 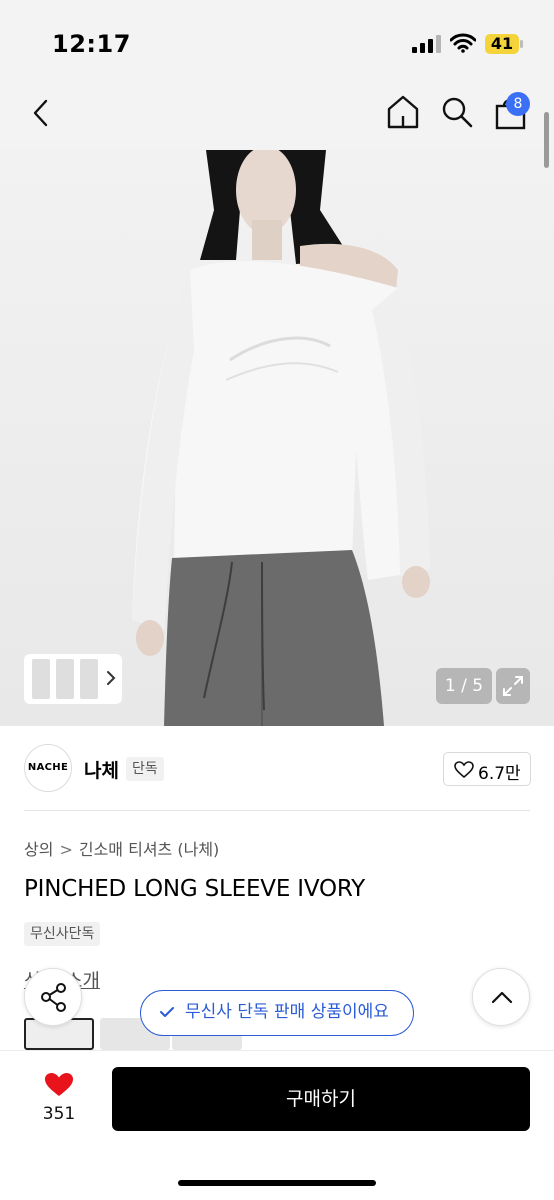 I want to click on gallery-thumbnail-strip, so click(x=73, y=679).